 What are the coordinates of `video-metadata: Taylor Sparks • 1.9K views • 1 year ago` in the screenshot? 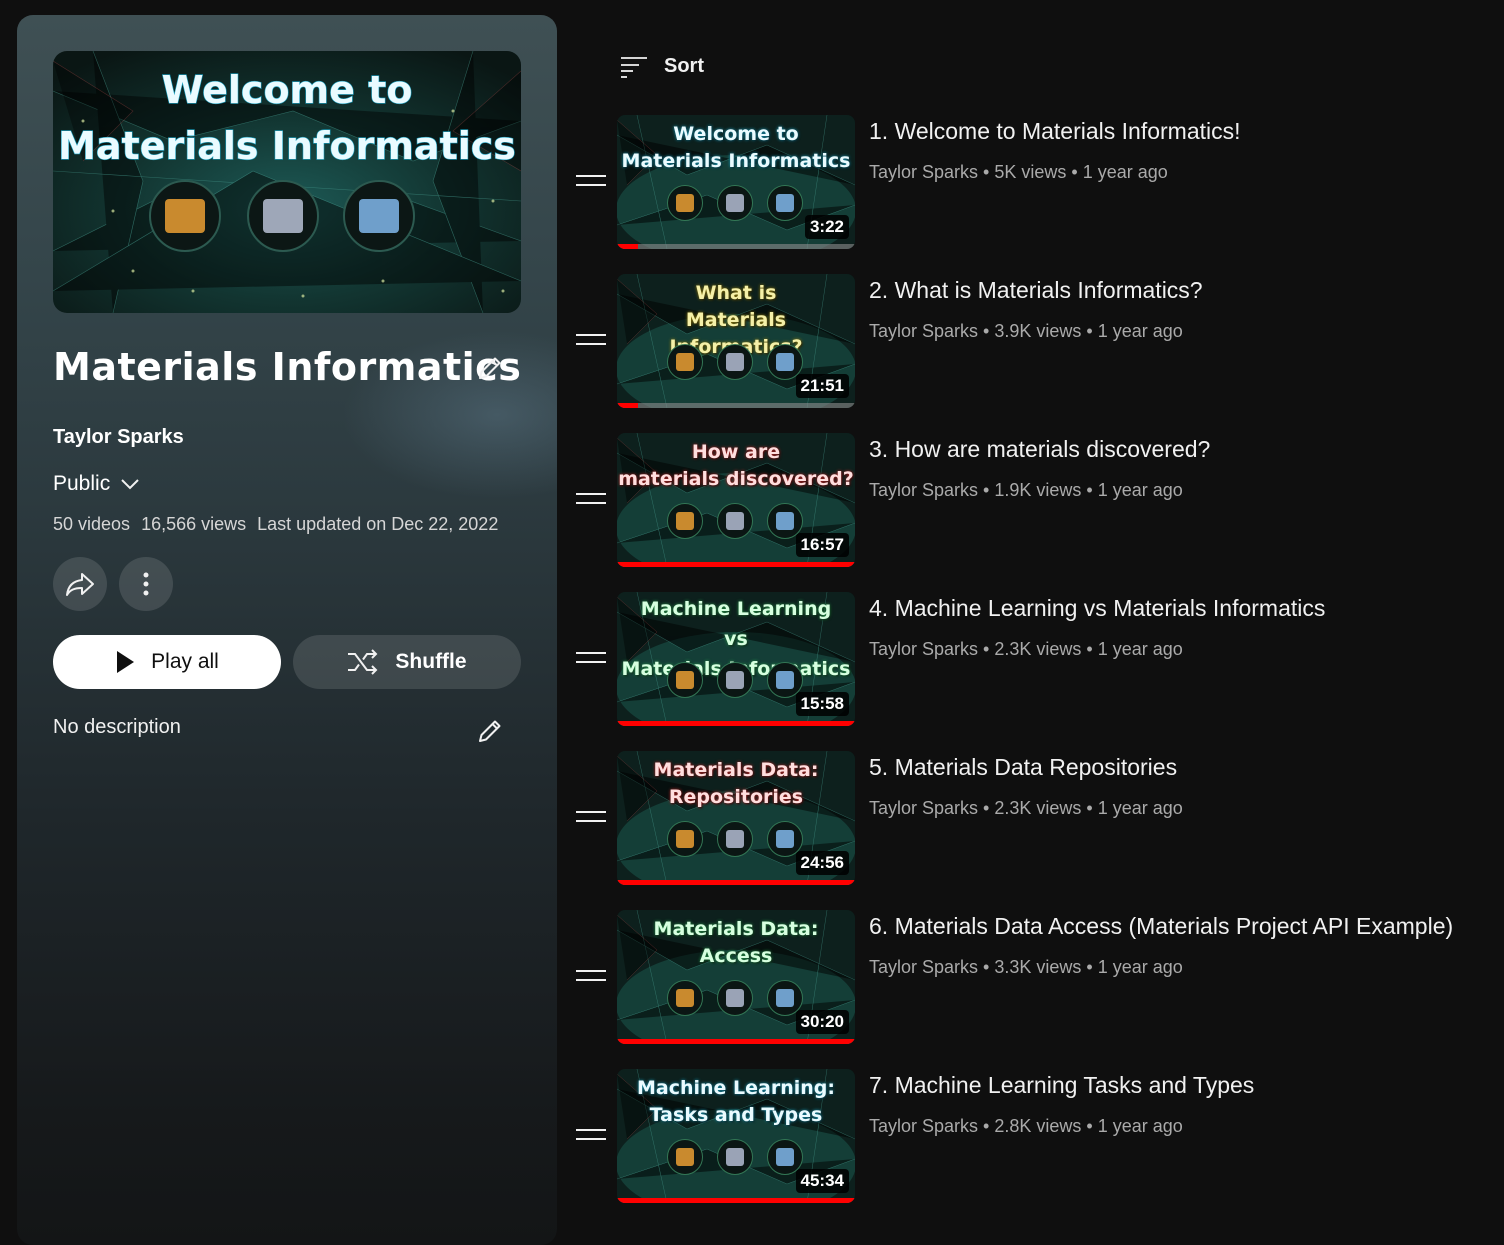 It's located at (1026, 490).